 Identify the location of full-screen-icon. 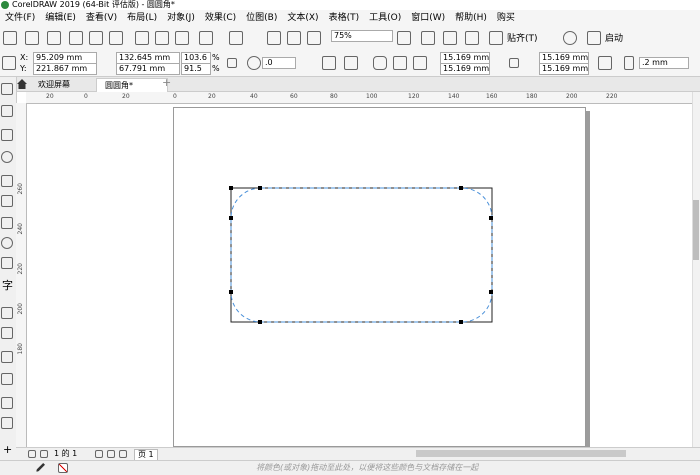
(404, 38).